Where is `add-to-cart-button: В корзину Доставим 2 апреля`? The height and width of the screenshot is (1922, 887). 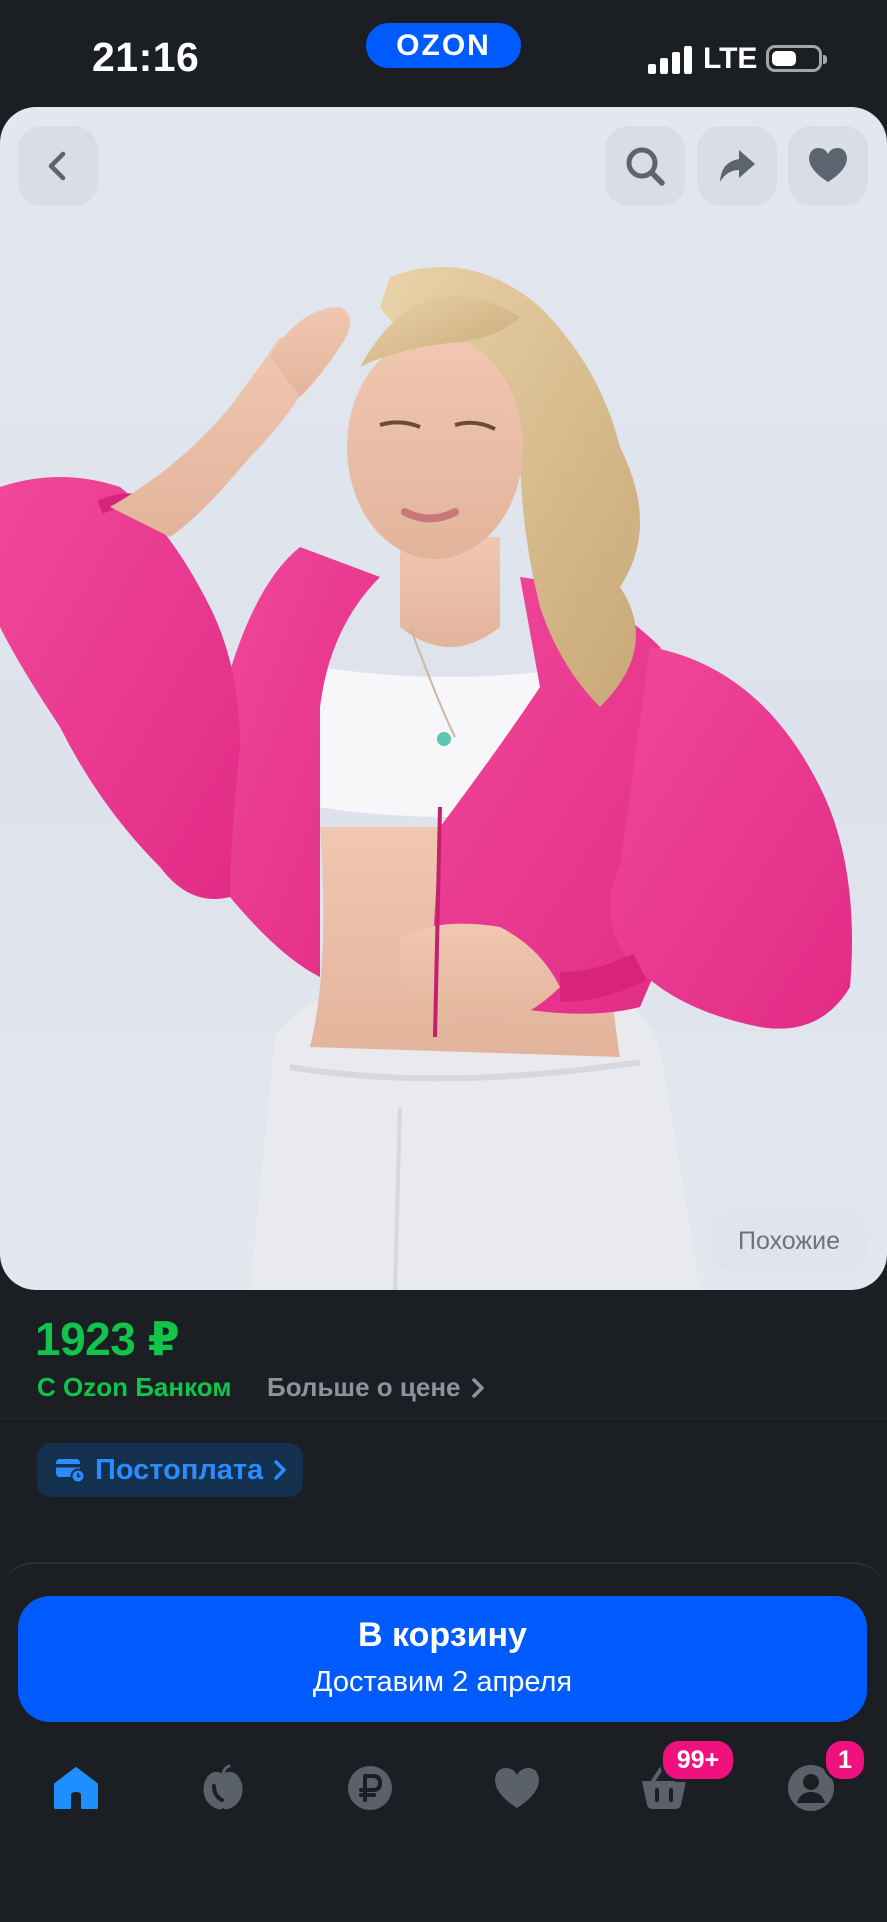 add-to-cart-button: В корзину Доставим 2 апреля is located at coordinates (442, 1659).